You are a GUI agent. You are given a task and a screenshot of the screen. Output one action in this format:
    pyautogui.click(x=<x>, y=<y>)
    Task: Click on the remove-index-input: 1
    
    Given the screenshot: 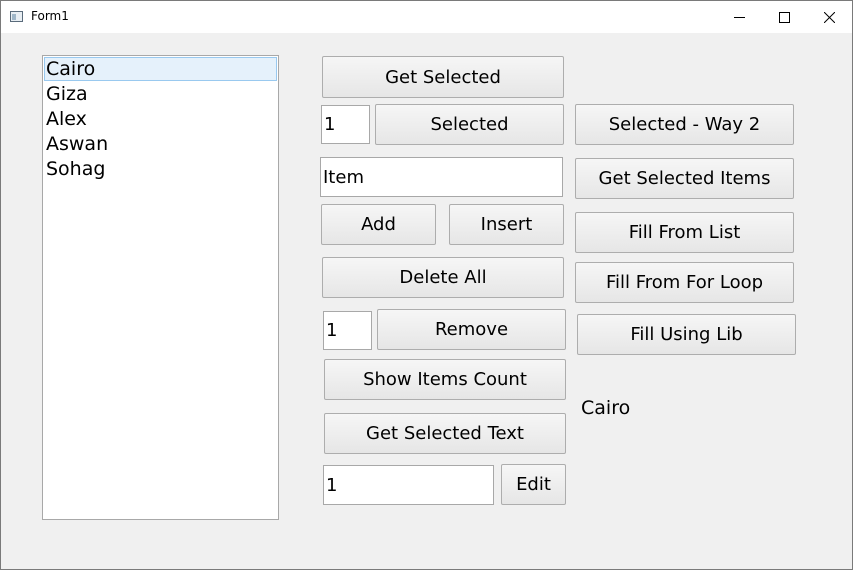 What is the action you would take?
    pyautogui.click(x=347, y=330)
    